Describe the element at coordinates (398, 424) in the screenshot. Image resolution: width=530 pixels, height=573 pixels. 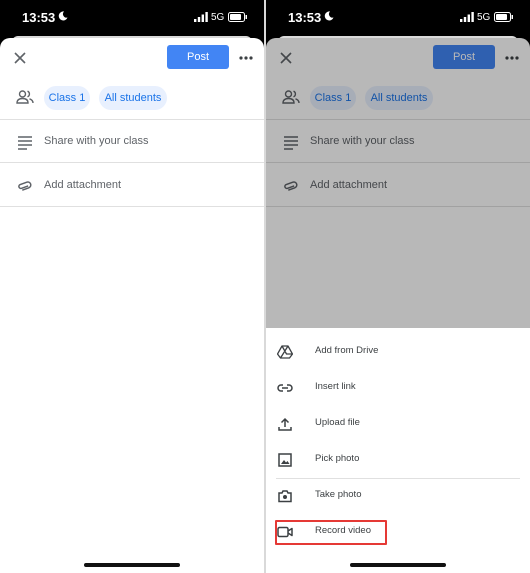
I see `menu-item-upload: Upload file` at that location.